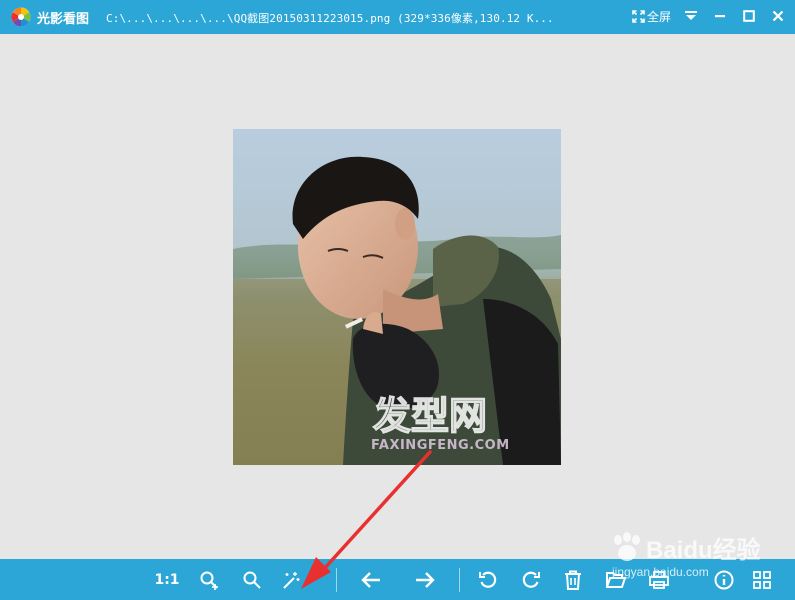  I want to click on dropdown-menu-button, so click(691, 16).